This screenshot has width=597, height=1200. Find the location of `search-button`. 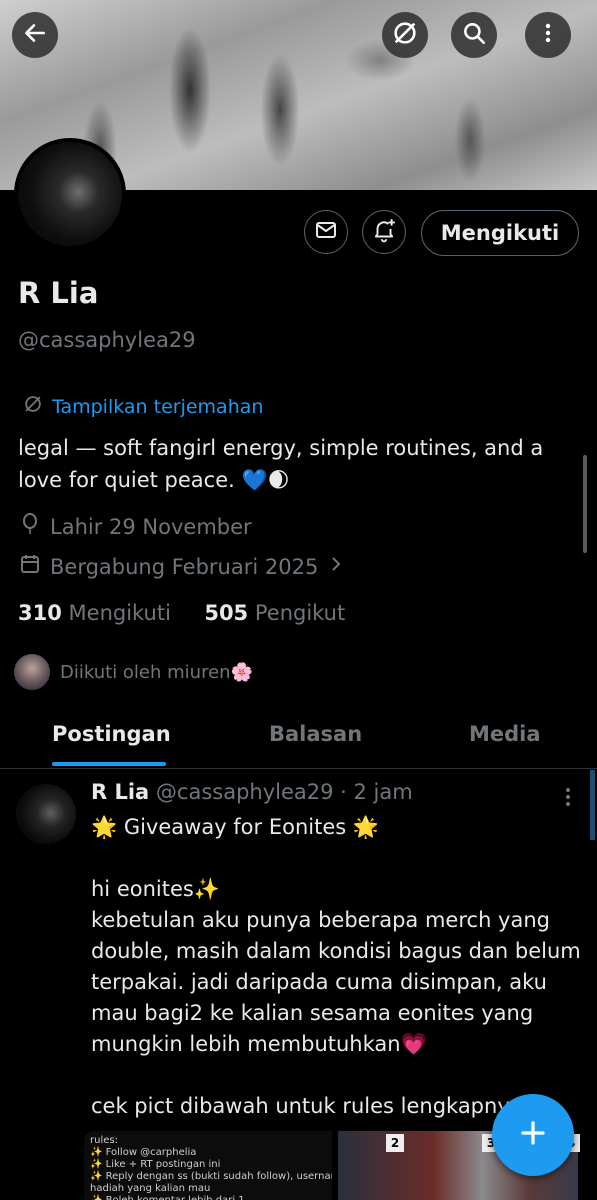

search-button is located at coordinates (474, 35).